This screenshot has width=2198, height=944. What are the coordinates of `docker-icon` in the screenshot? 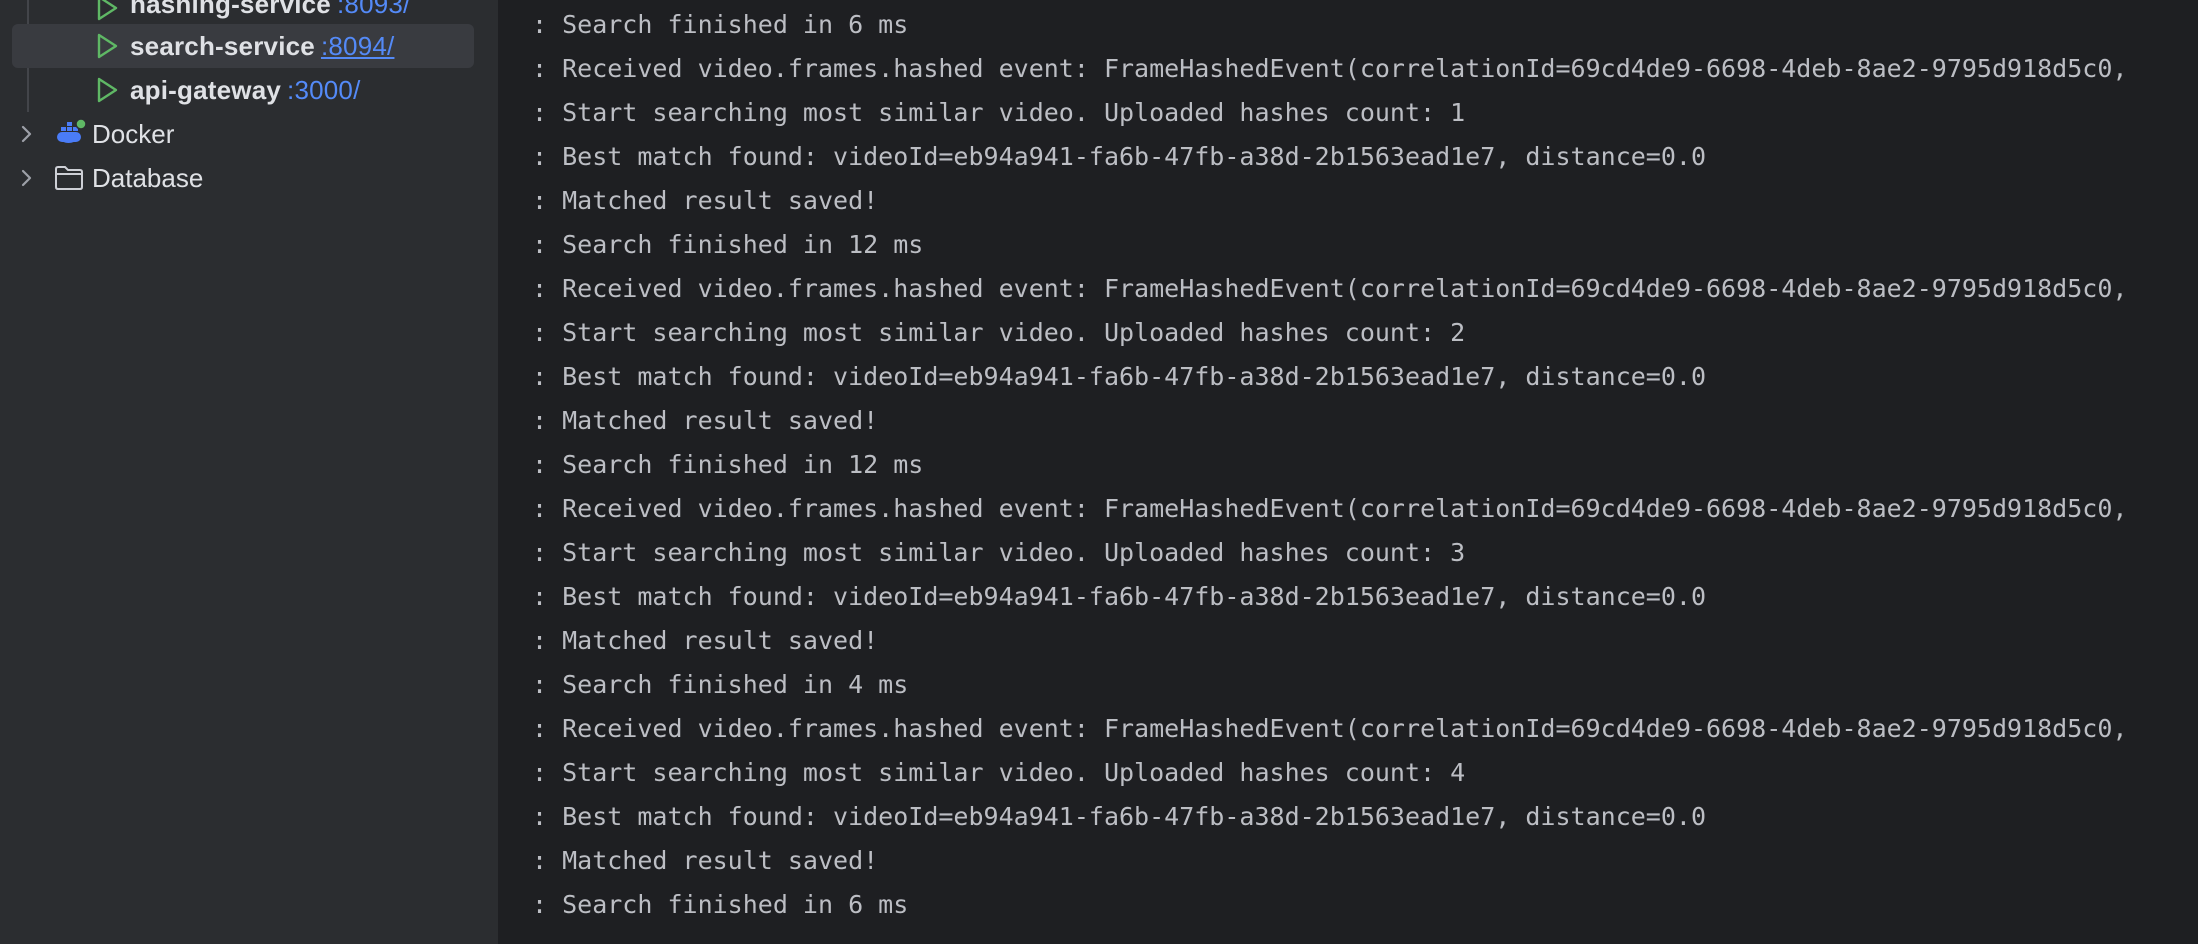 It's located at (72, 130).